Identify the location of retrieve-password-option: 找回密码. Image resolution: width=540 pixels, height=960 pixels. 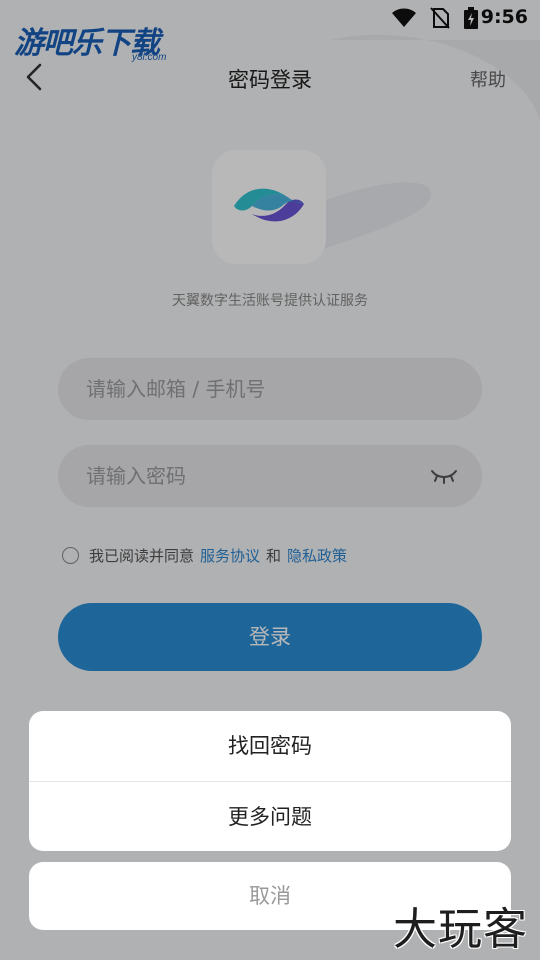
(270, 746).